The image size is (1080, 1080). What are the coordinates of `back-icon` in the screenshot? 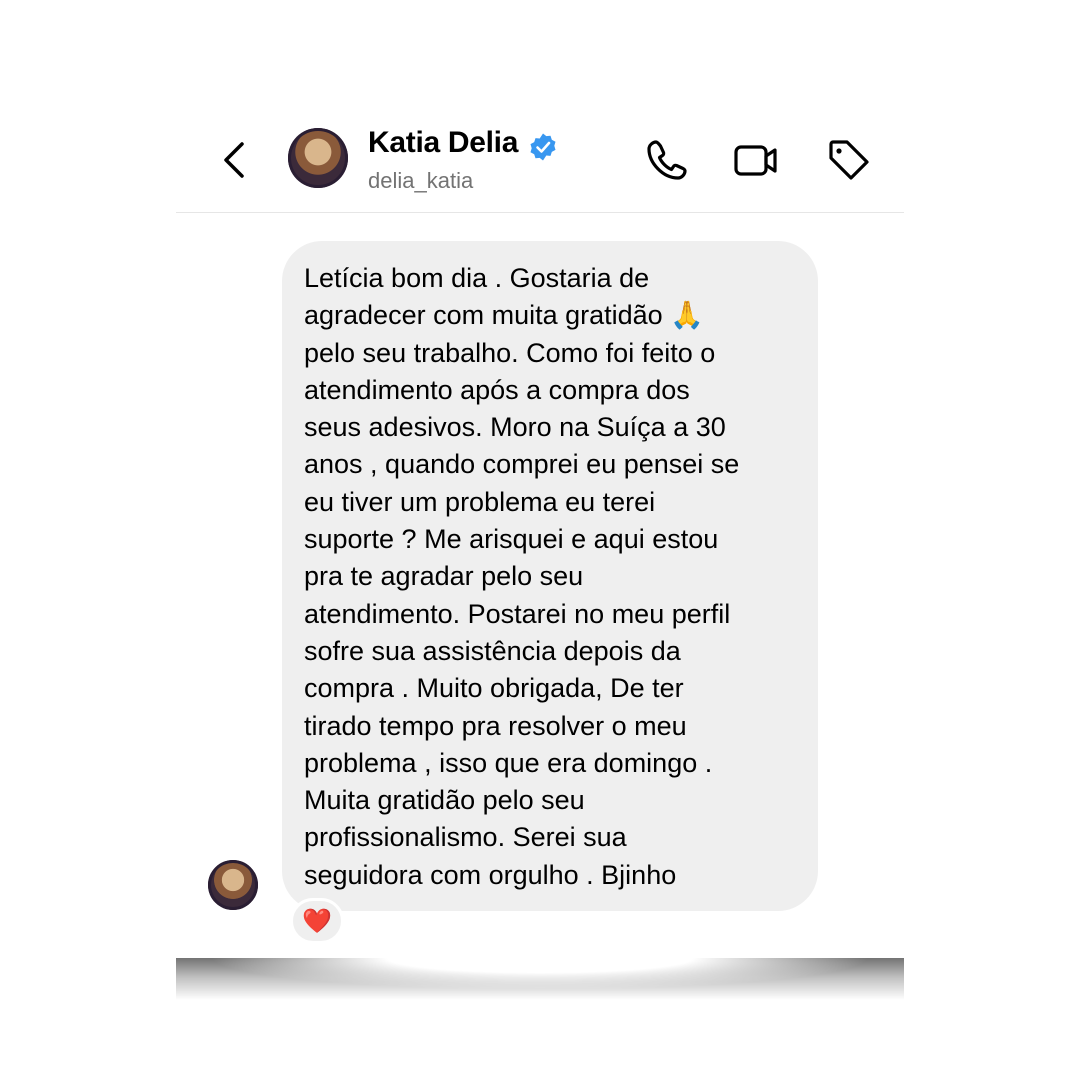 It's located at (235, 160).